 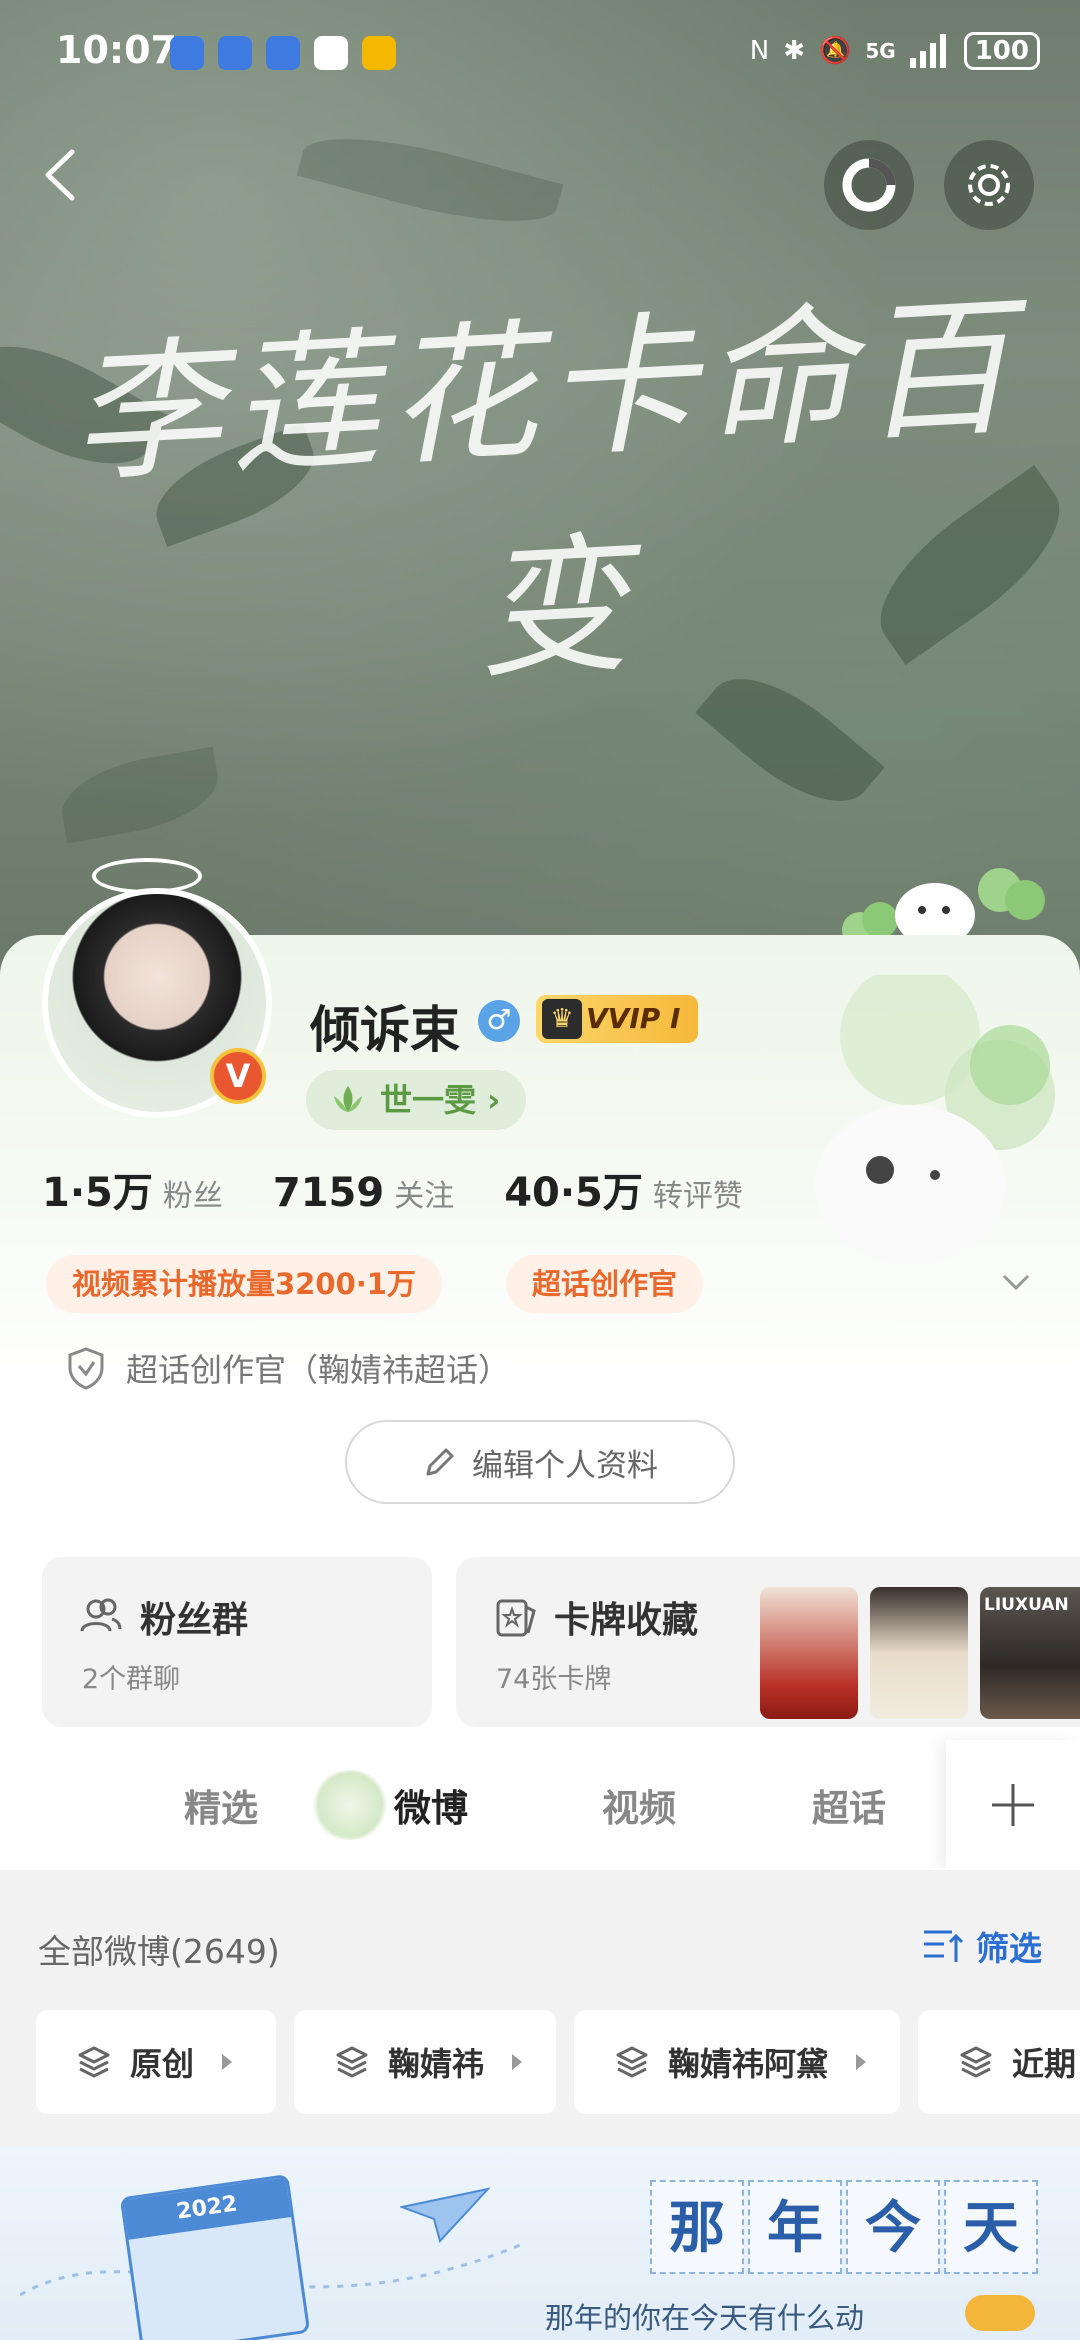 I want to click on weibo-app-icon, so click(x=379, y=53).